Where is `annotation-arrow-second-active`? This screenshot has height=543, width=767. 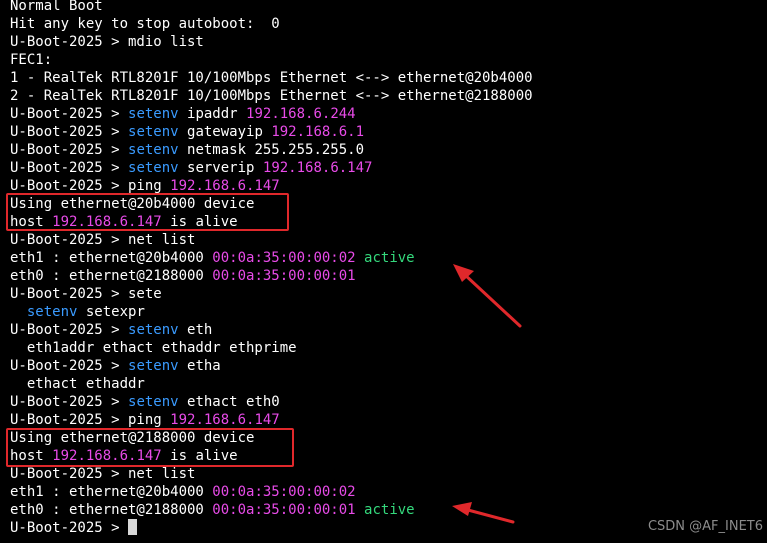 annotation-arrow-second-active is located at coordinates (483, 513).